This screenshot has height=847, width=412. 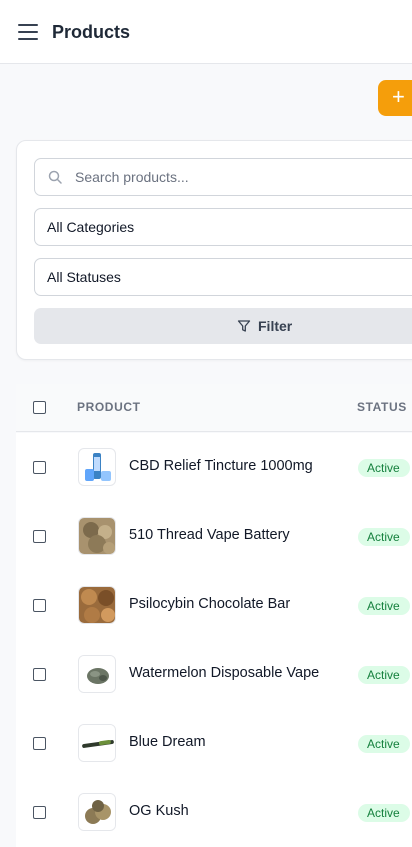 I want to click on table-row: OG Kush Active, so click(x=214, y=812).